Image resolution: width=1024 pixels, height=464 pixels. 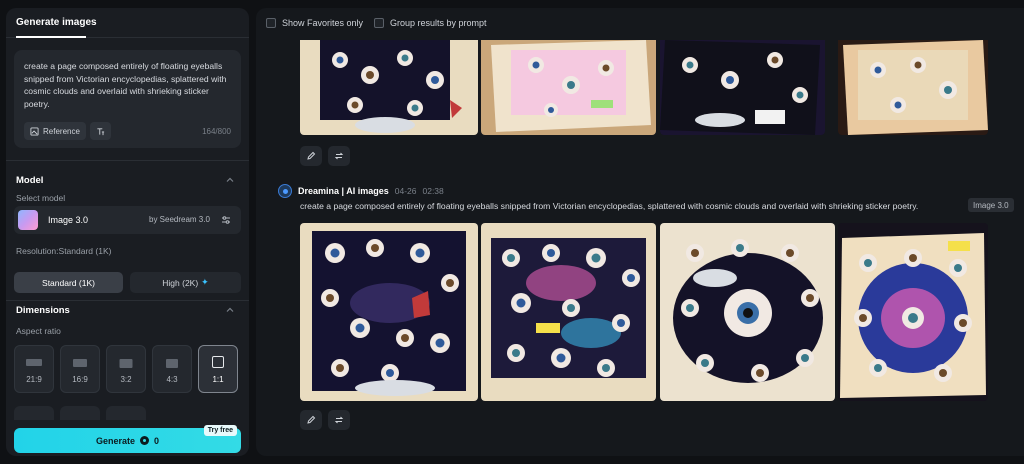 I want to click on dimensions-section-title: Dimensions, so click(x=43, y=310).